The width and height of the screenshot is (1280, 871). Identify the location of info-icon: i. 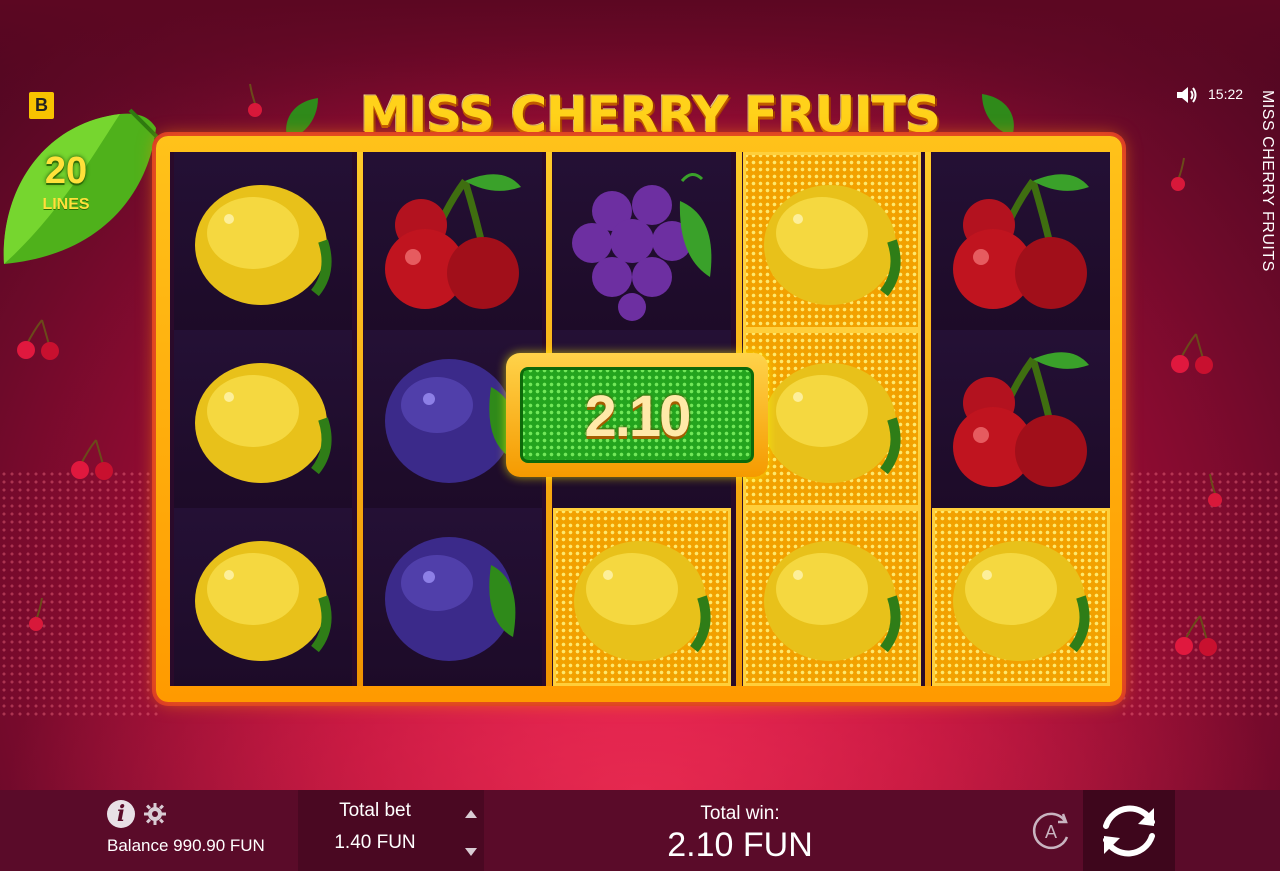
(121, 814).